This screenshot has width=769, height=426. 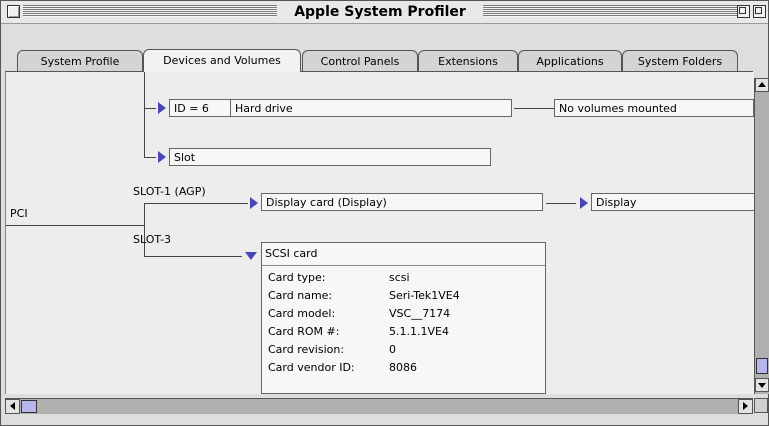 I want to click on vertical-scrollbar, so click(x=761, y=236).